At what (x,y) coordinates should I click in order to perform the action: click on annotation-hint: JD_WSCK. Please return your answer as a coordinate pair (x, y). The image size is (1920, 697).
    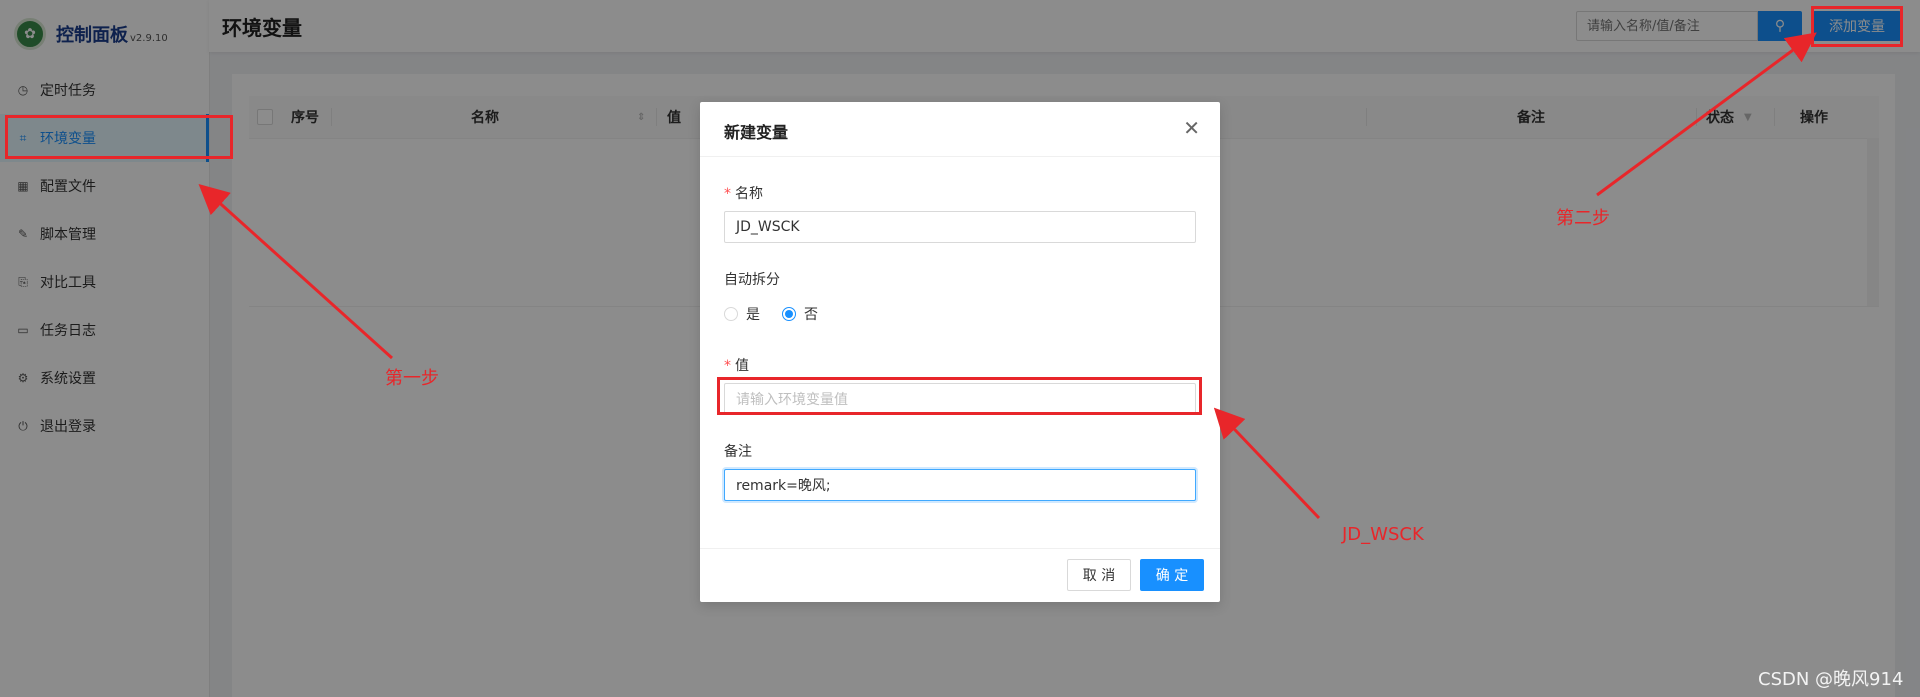
    Looking at the image, I should click on (1383, 534).